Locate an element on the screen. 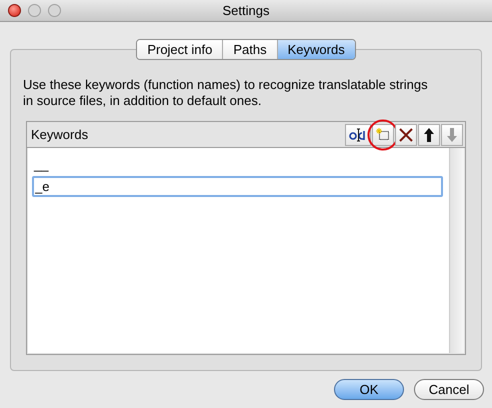 This screenshot has width=492, height=408. new-item-icon is located at coordinates (383, 134).